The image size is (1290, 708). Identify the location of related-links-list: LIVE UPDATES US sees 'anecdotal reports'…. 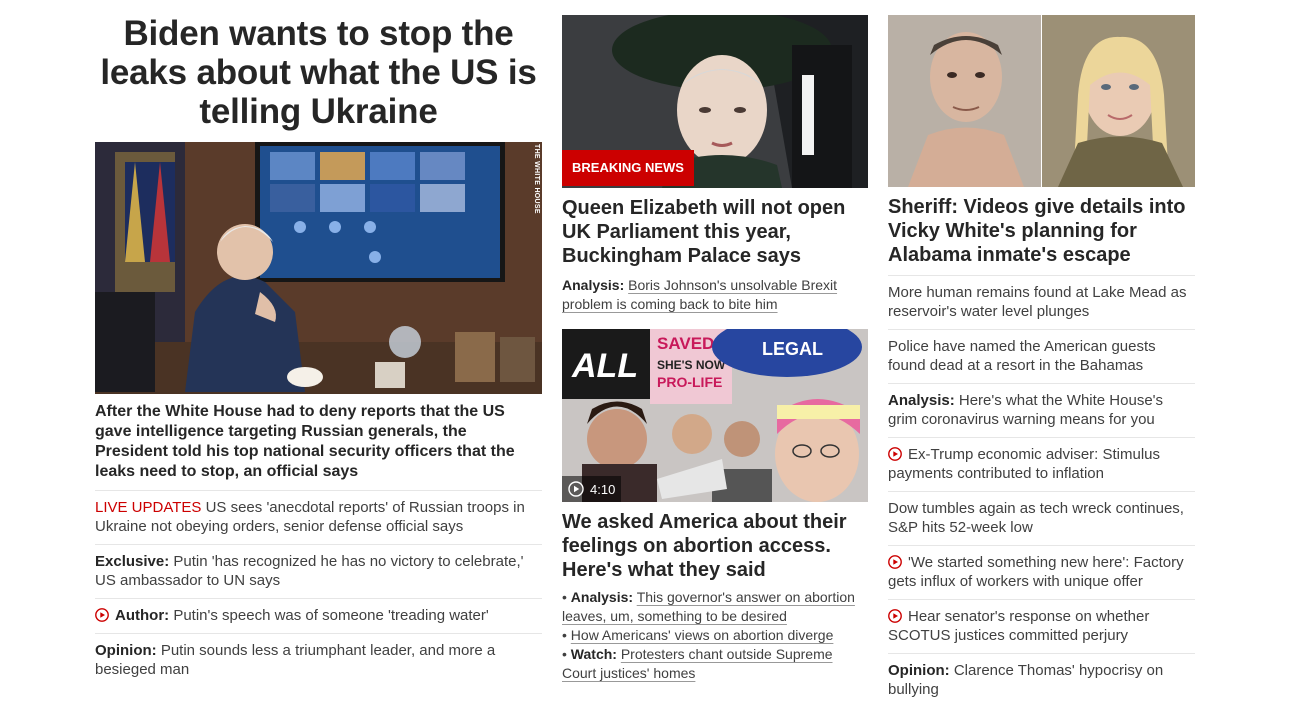
(318, 589).